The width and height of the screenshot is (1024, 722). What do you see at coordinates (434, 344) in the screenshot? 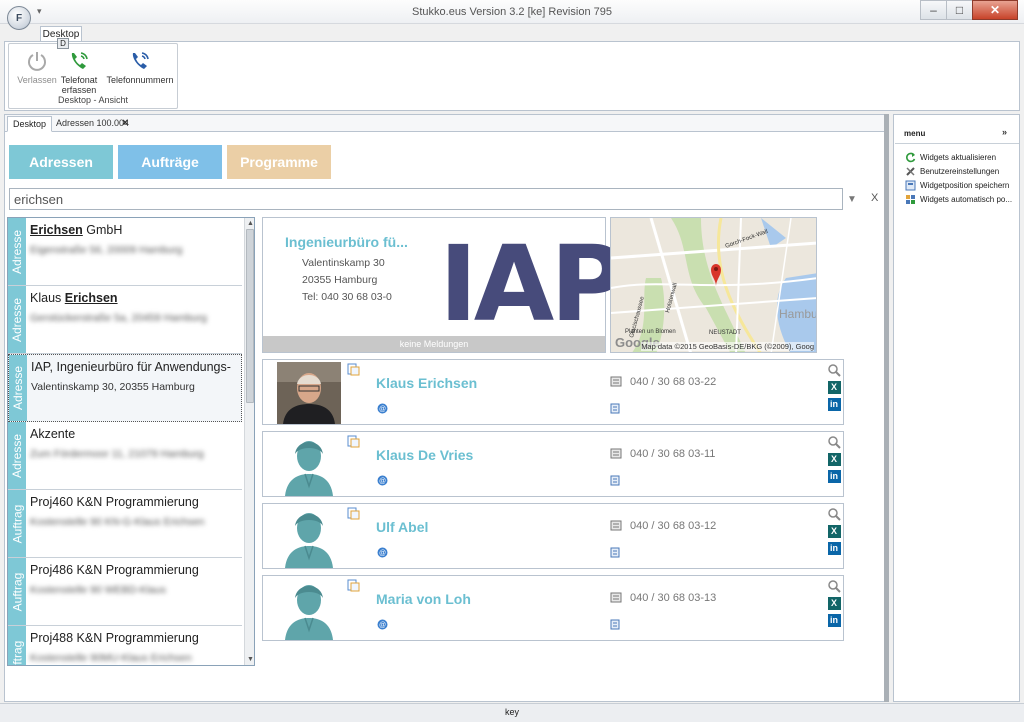
I see `company-status-bar: keine Meldungen` at bounding box center [434, 344].